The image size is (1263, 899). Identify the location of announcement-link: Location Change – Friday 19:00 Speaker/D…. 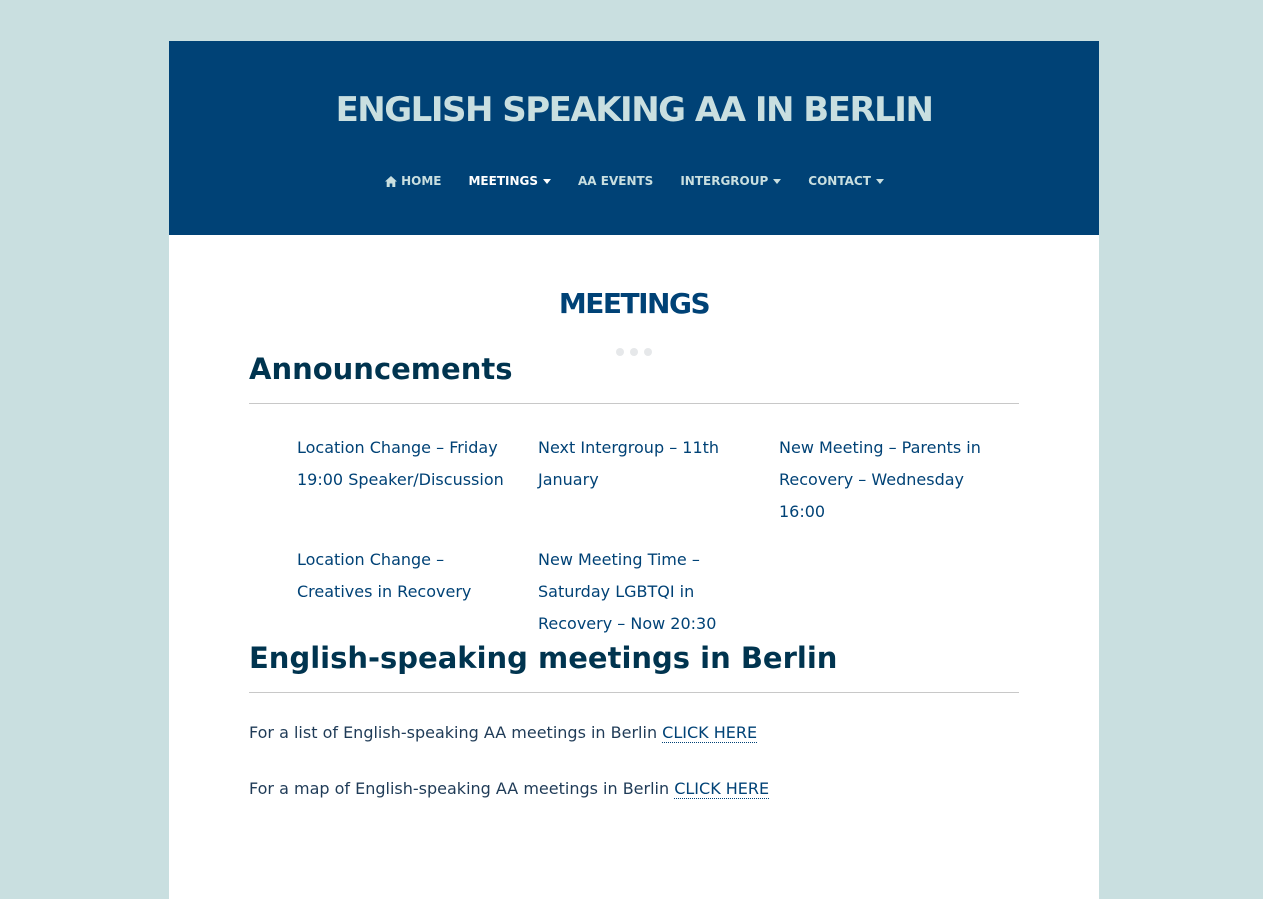
(417, 480).